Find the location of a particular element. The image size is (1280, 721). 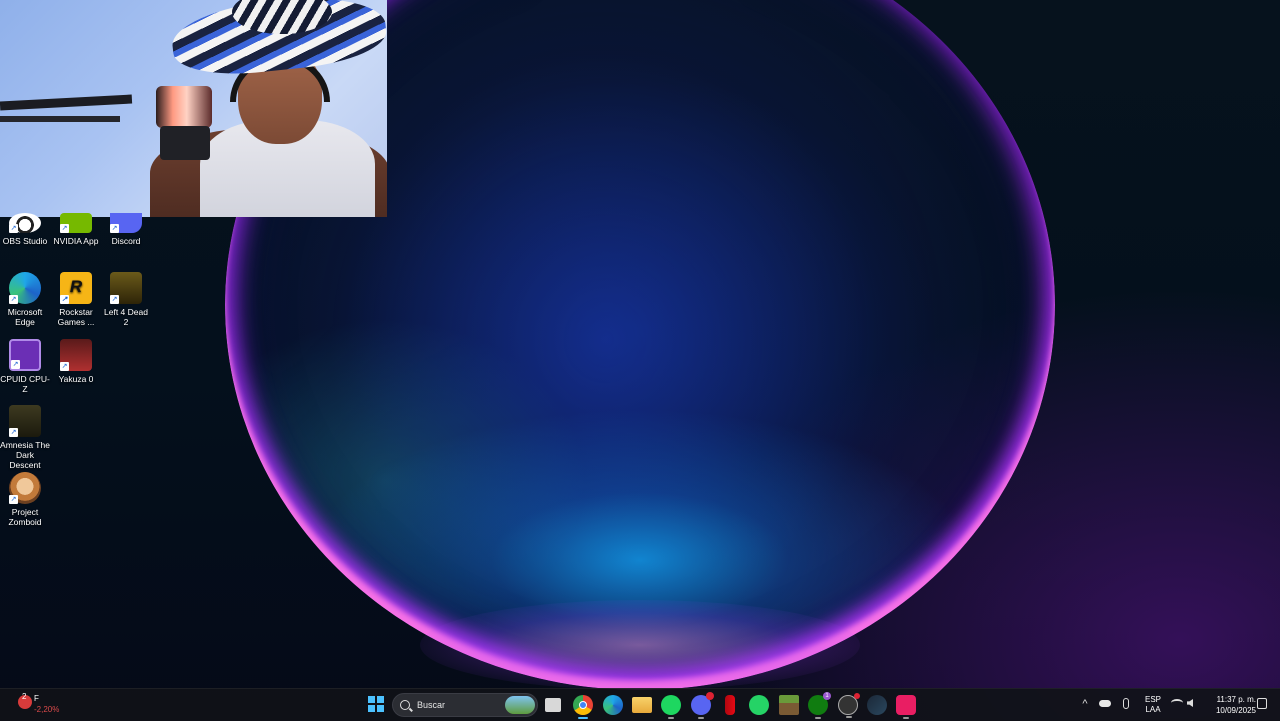

desktop-icon-nvidia-app: ↗ NVIDIA App is located at coordinates (76, 229).